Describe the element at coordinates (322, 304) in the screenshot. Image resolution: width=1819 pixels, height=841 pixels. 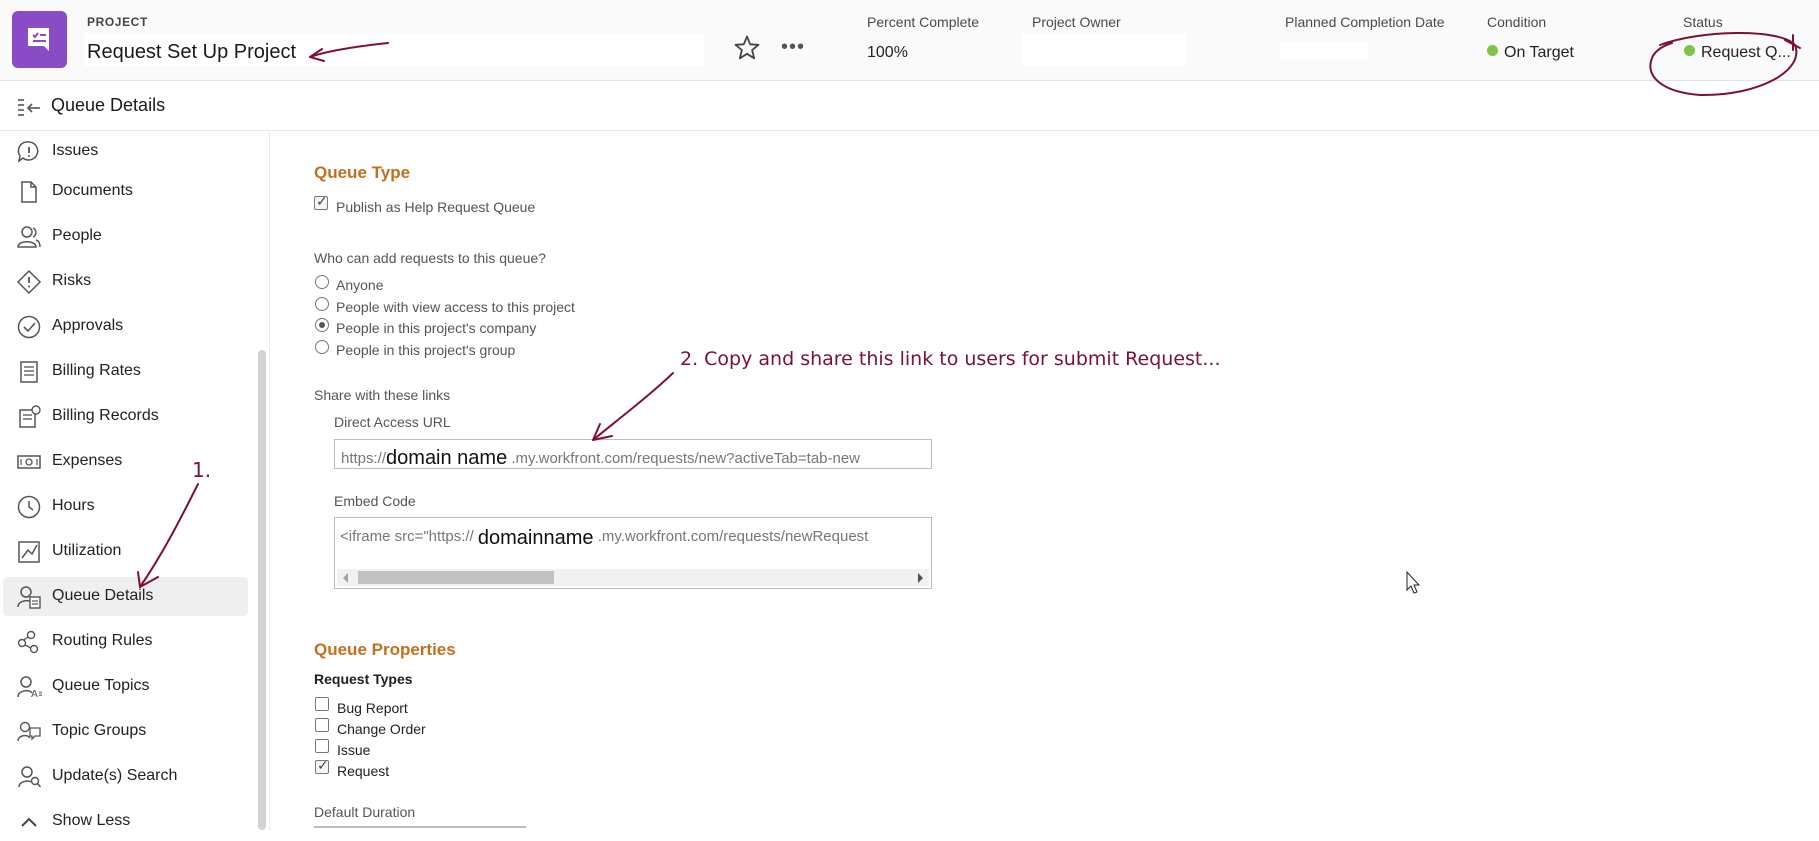
I see `radio-view-access` at that location.